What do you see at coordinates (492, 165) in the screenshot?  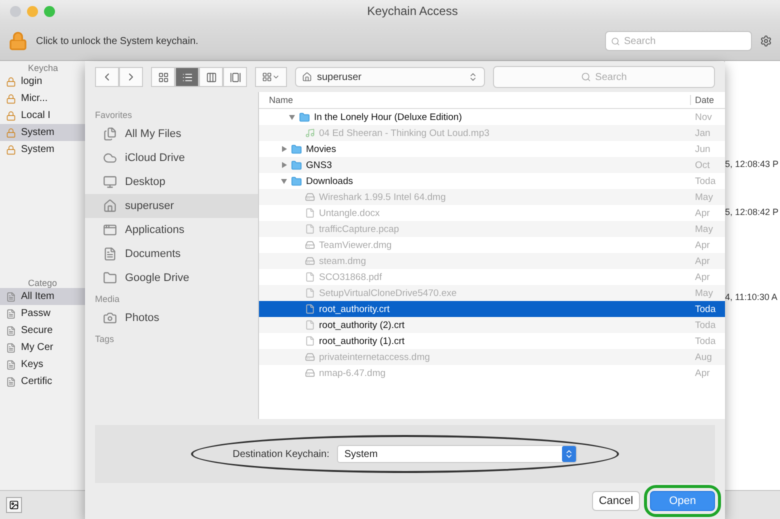 I see `file-row: GNS3 Oct` at bounding box center [492, 165].